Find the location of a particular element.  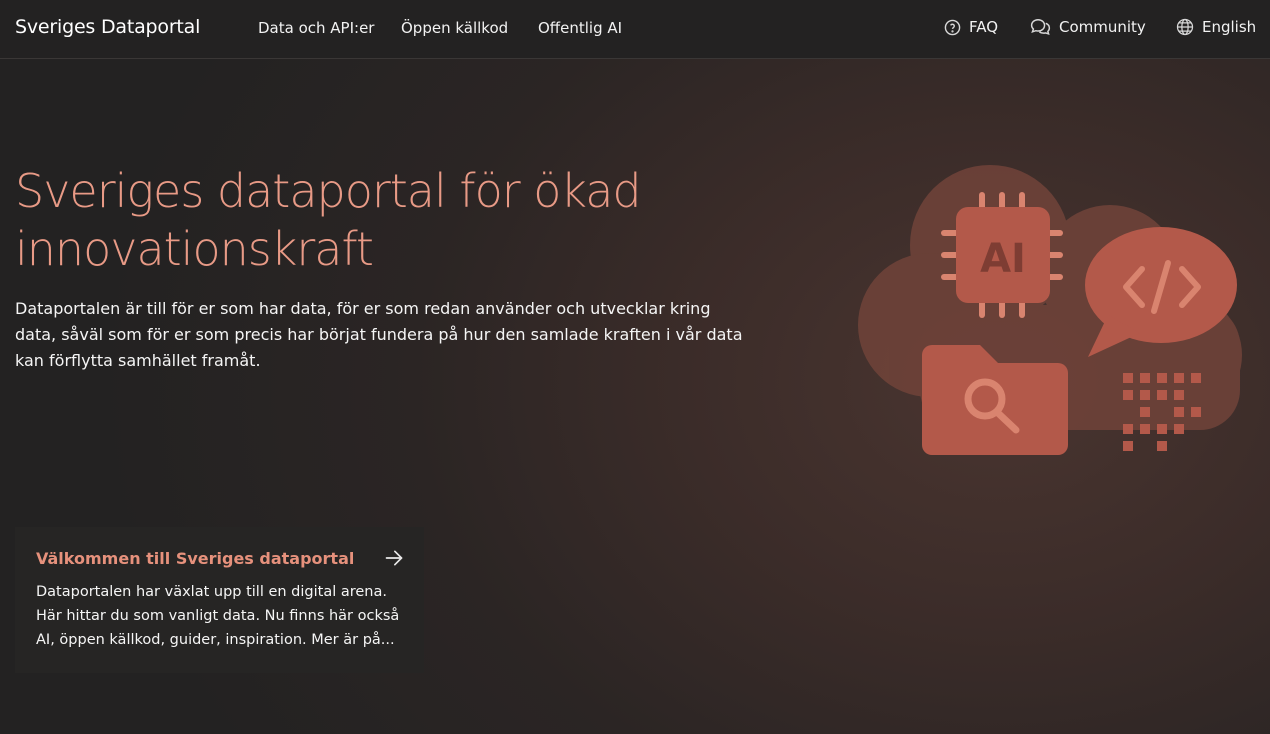

community-label: Community is located at coordinates (1102, 27).